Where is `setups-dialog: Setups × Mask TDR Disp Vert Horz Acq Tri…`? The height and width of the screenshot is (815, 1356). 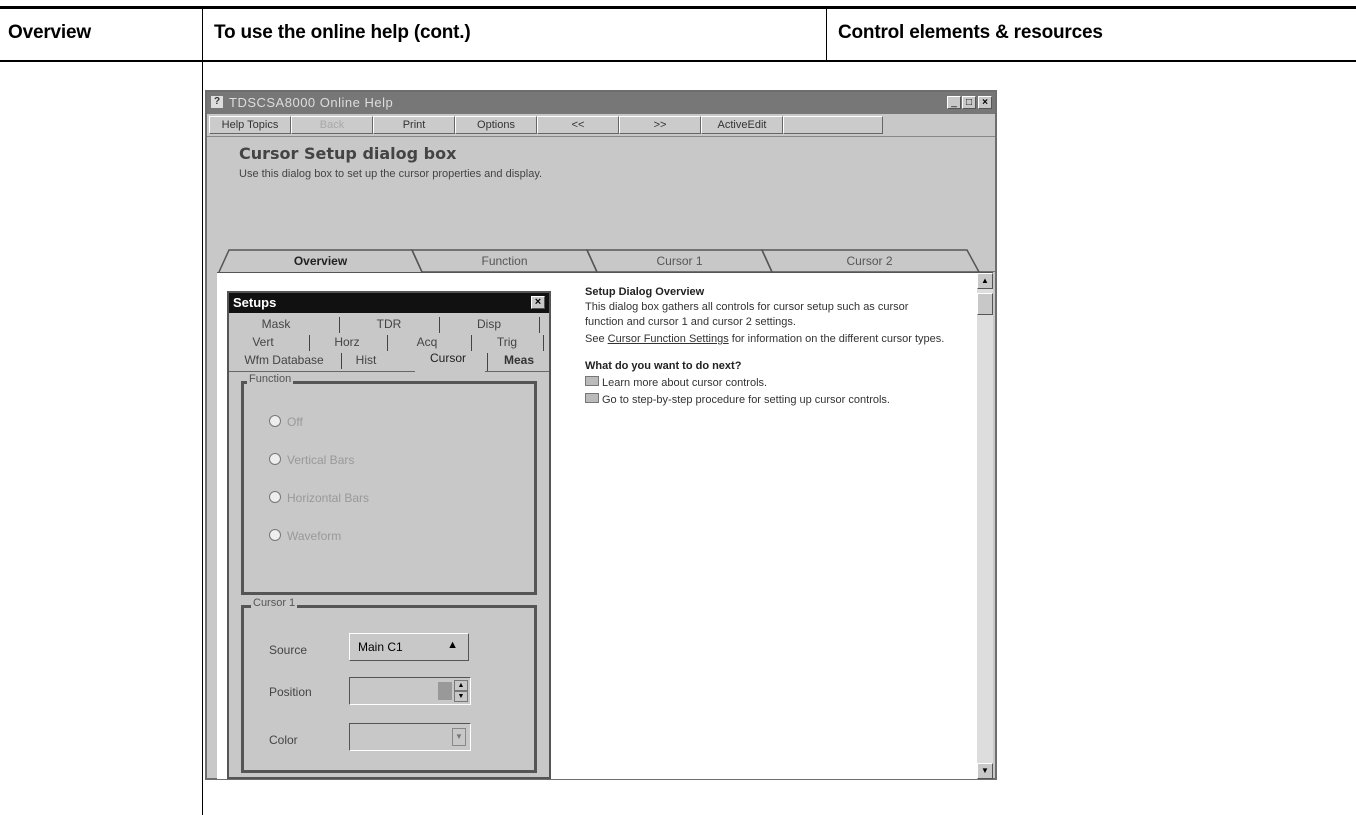
setups-dialog: Setups × Mask TDR Disp Vert Horz Acq Tri… is located at coordinates (389, 535).